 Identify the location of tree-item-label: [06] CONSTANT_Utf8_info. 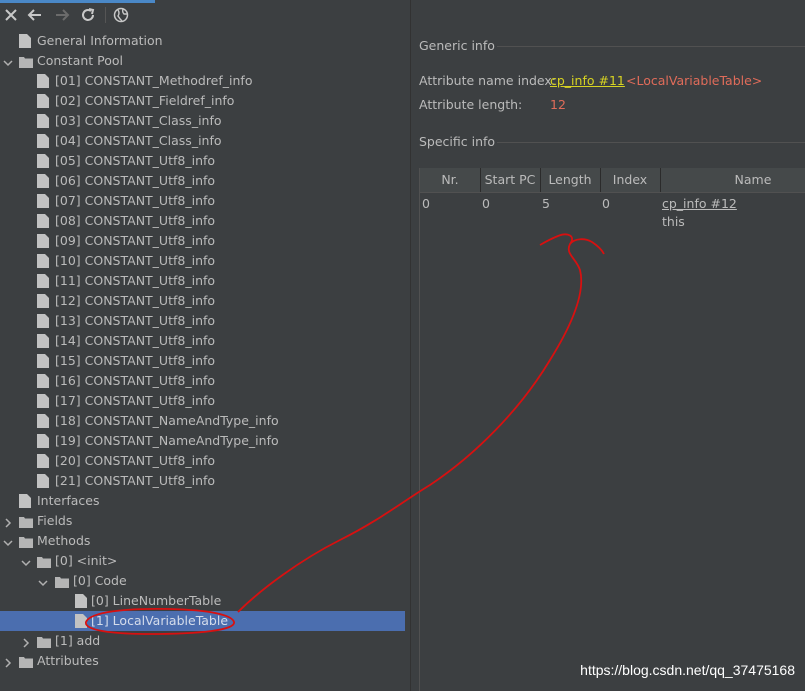
(135, 180).